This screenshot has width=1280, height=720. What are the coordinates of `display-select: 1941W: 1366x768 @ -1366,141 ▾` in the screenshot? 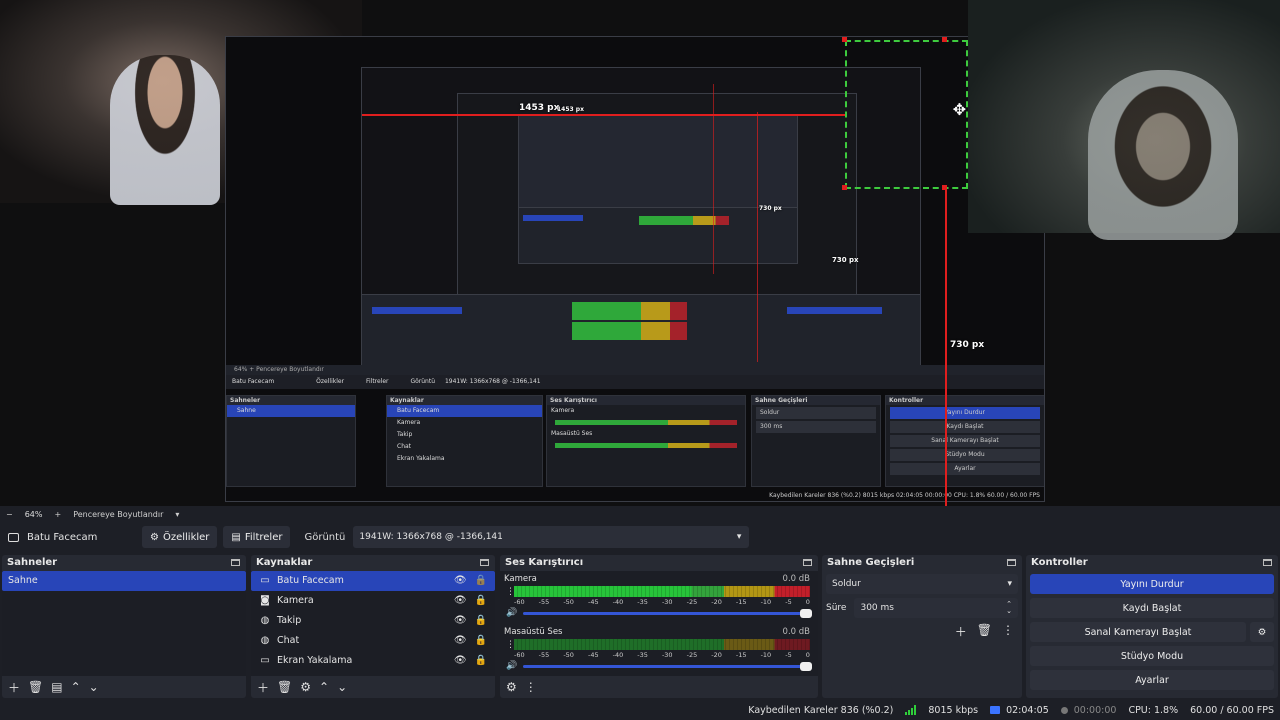 It's located at (551, 537).